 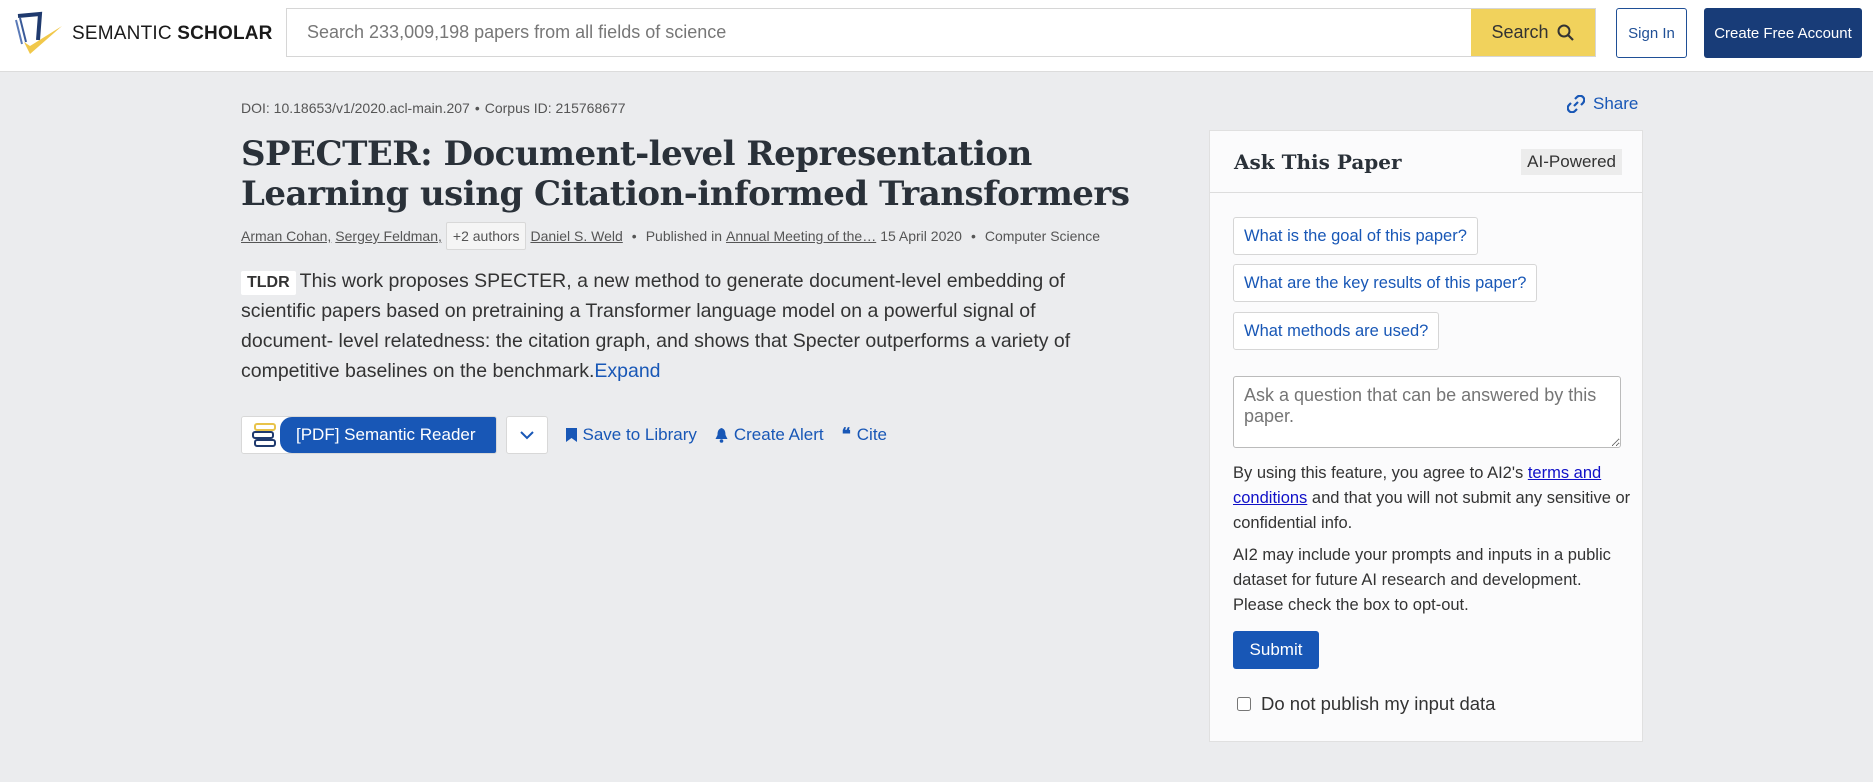 What do you see at coordinates (1427, 412) in the screenshot?
I see `question-input` at bounding box center [1427, 412].